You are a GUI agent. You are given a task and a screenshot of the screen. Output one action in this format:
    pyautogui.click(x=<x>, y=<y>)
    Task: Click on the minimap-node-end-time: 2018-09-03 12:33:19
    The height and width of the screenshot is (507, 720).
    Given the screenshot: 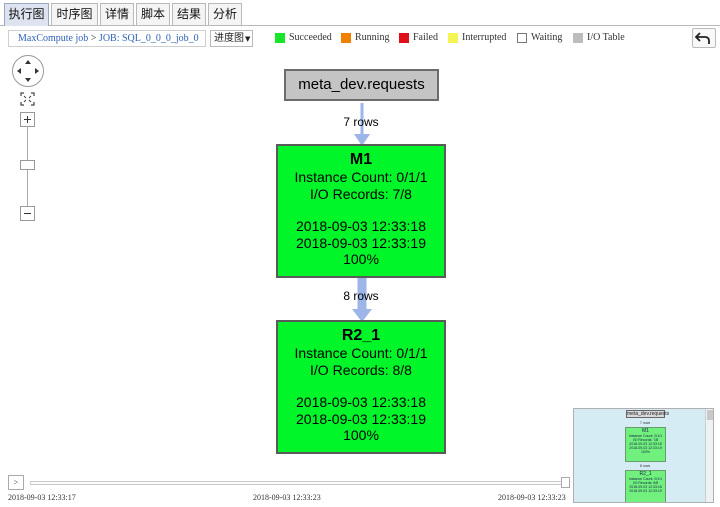 What is the action you would take?
    pyautogui.click(x=645, y=491)
    